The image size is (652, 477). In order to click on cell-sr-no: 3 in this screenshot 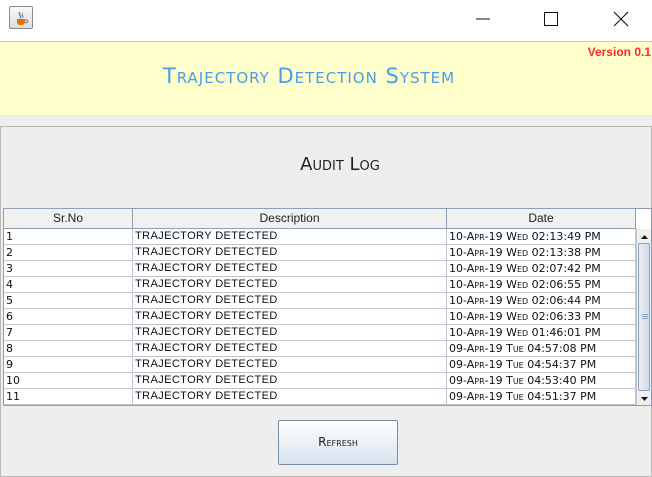, I will do `click(68, 268)`.